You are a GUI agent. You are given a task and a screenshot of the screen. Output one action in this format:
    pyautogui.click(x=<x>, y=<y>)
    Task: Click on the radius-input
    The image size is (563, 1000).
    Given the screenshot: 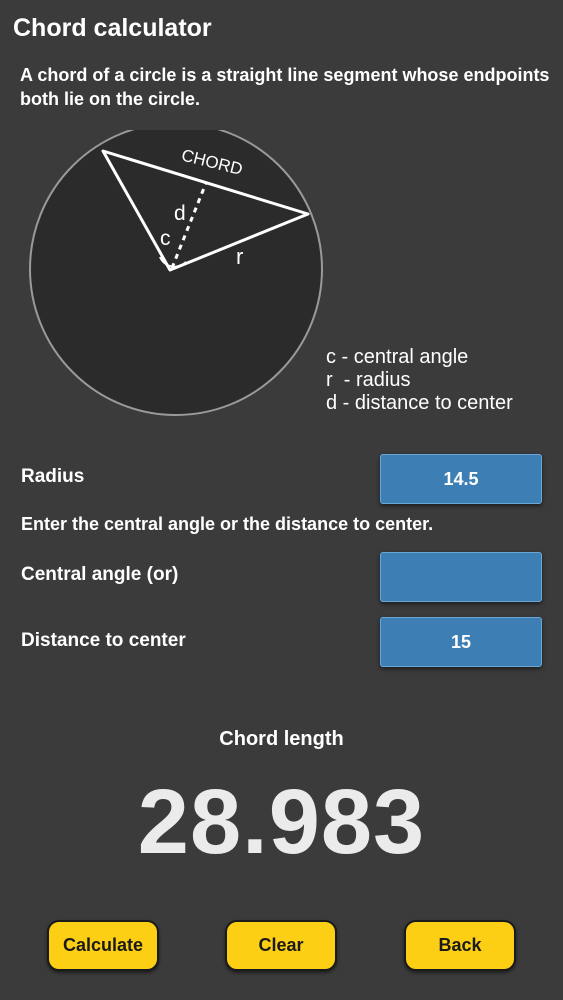 What is the action you would take?
    pyautogui.click(x=461, y=479)
    